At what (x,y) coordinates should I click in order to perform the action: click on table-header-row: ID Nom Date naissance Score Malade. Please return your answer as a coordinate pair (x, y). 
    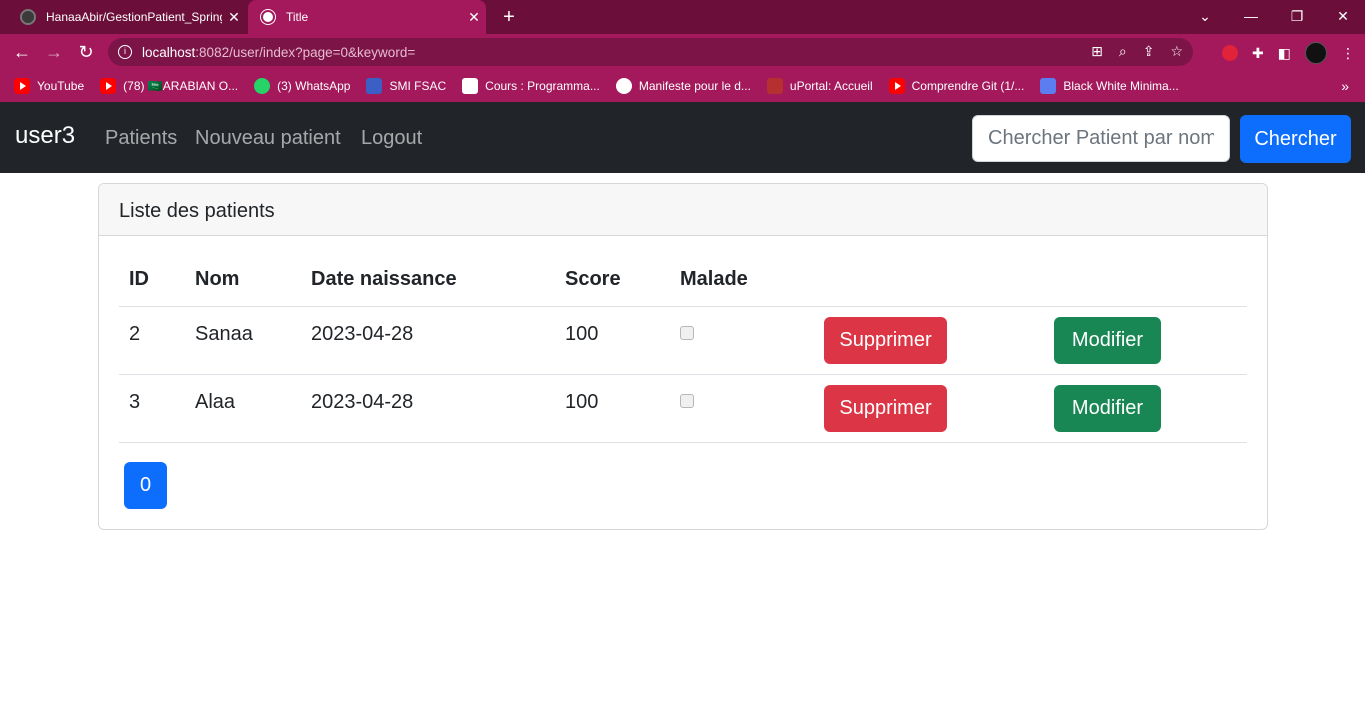
    Looking at the image, I should click on (683, 280).